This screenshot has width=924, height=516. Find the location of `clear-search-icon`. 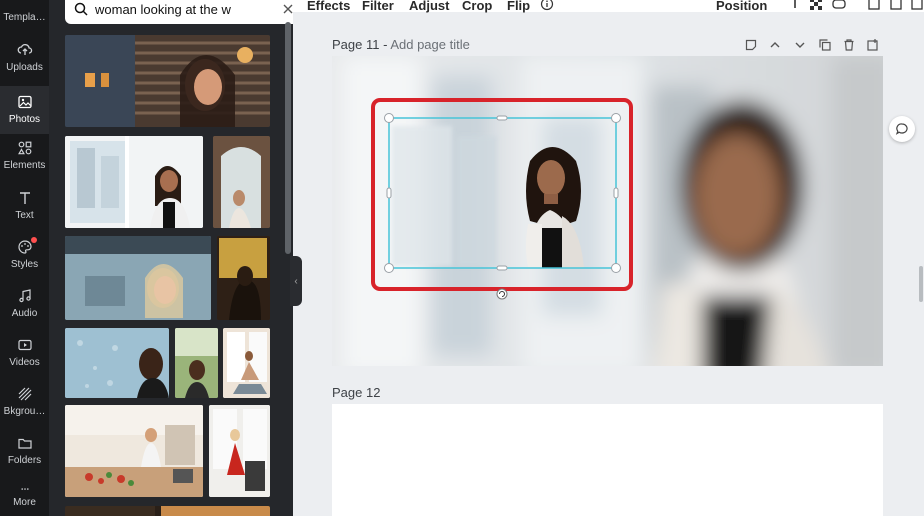

clear-search-icon is located at coordinates (287, 9).